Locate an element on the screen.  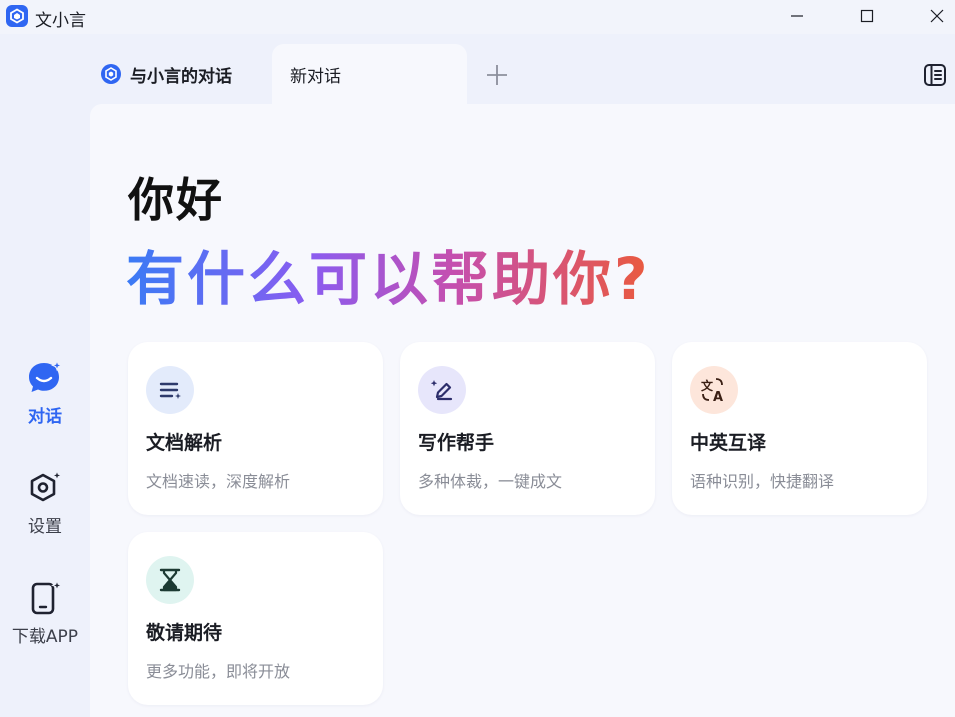
tab-label: 与小言的对话 is located at coordinates (181, 76).